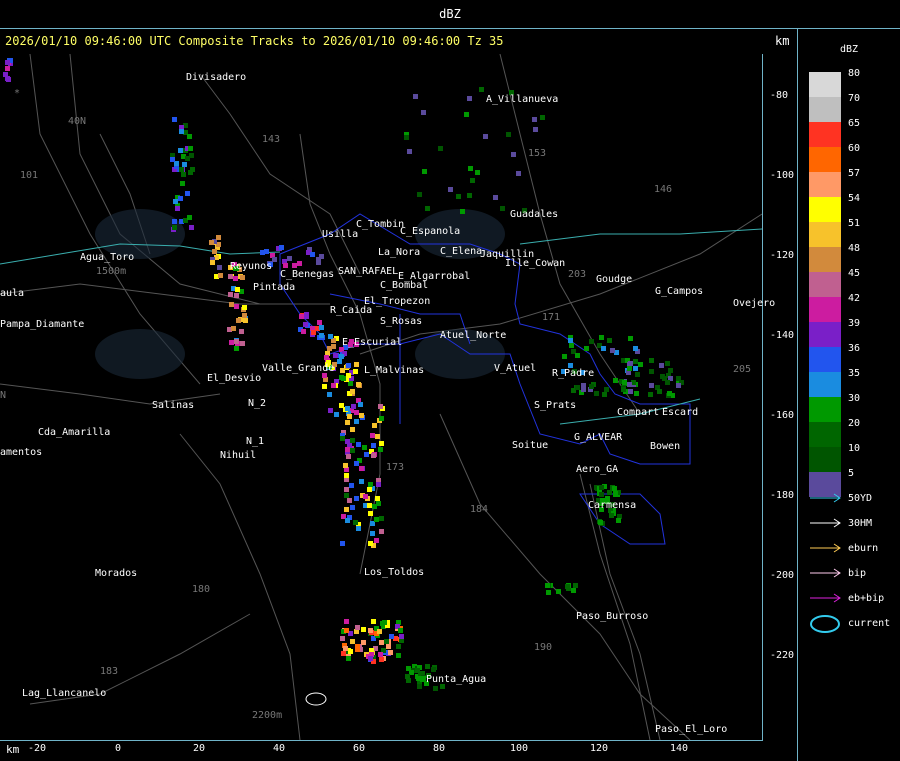 This screenshot has height=761, width=900. What do you see at coordinates (298, 368) in the screenshot?
I see `place-label: Valle_Grande` at bounding box center [298, 368].